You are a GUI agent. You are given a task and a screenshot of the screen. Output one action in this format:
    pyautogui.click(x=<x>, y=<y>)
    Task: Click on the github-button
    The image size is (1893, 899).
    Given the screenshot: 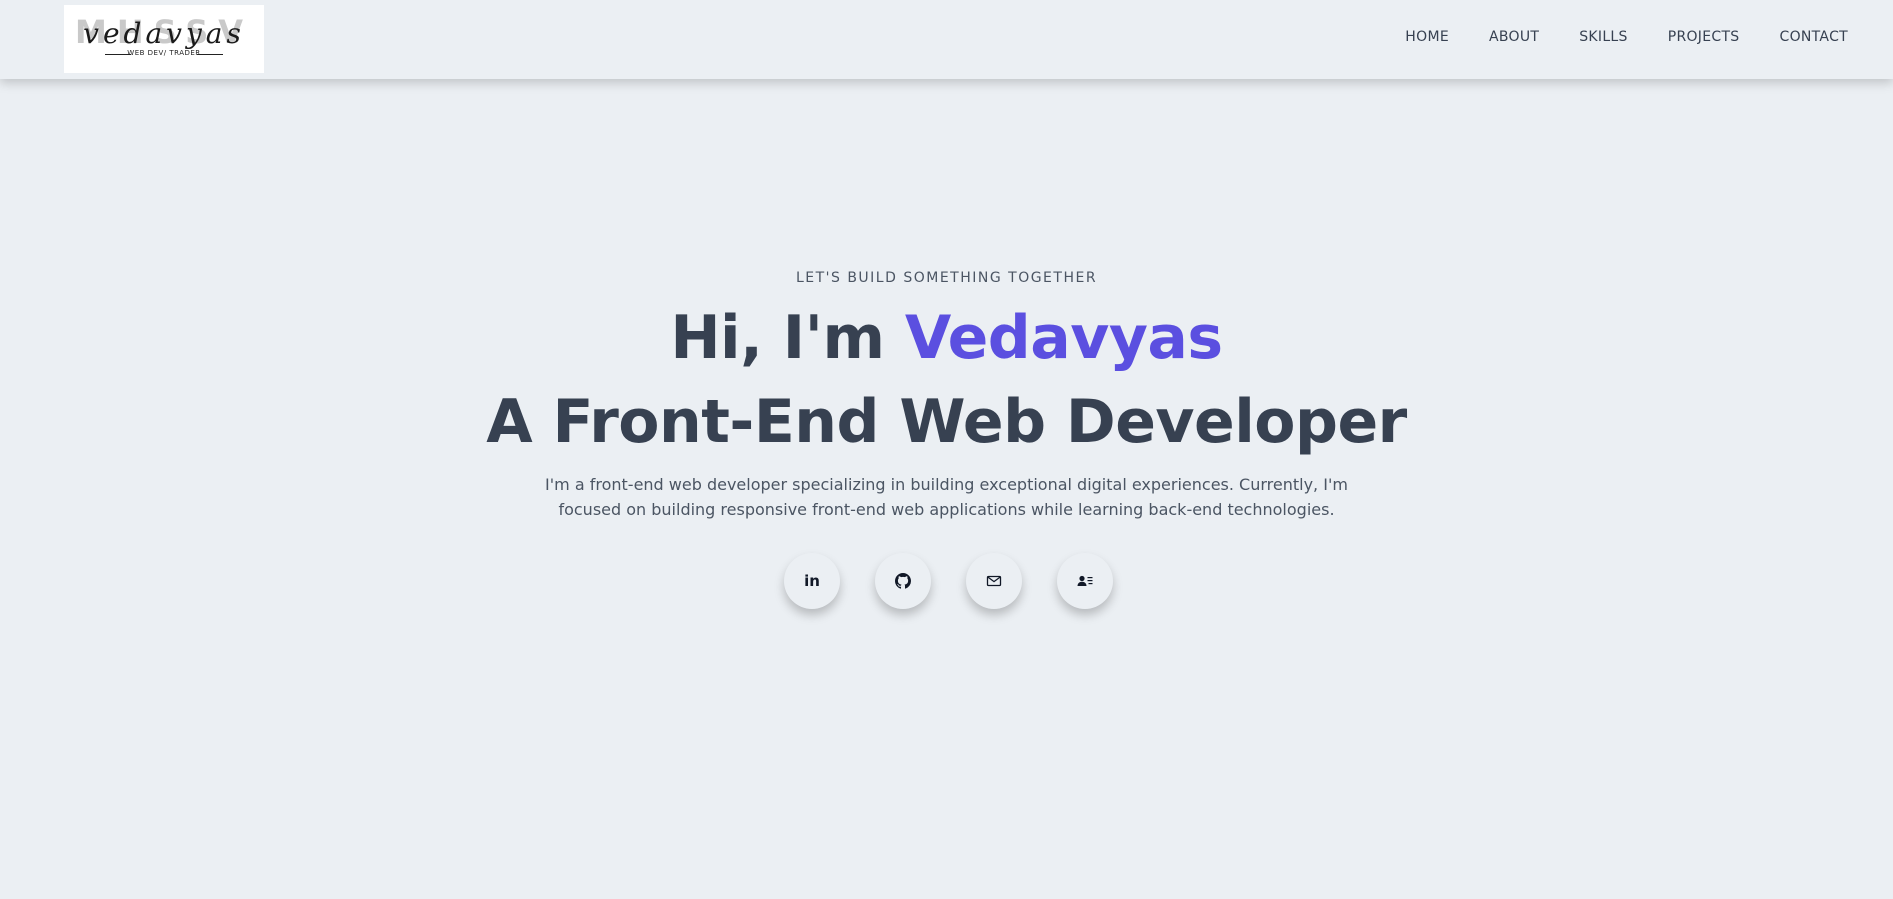 What is the action you would take?
    pyautogui.click(x=903, y=581)
    